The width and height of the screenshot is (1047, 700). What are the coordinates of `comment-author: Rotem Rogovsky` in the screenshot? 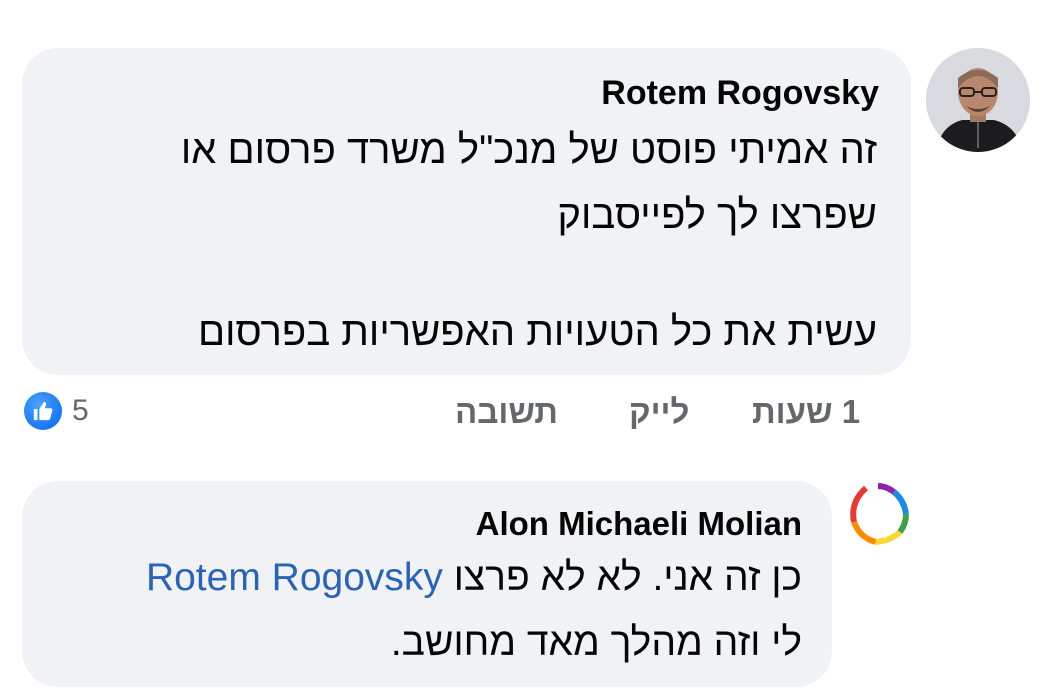 It's located at (740, 93).